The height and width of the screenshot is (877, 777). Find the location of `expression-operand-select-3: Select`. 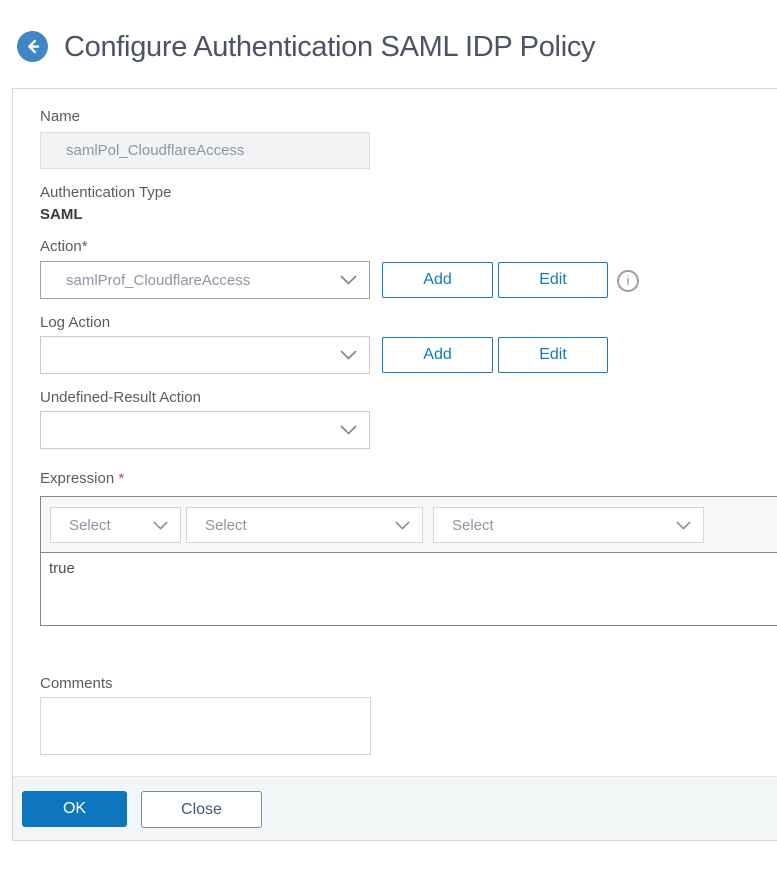

expression-operand-select-3: Select is located at coordinates (568, 525).